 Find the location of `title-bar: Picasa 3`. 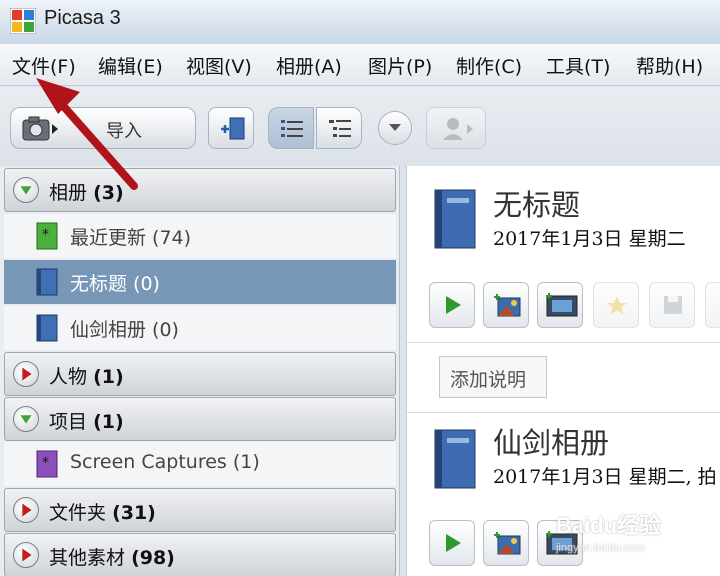

title-bar: Picasa 3 is located at coordinates (360, 22).